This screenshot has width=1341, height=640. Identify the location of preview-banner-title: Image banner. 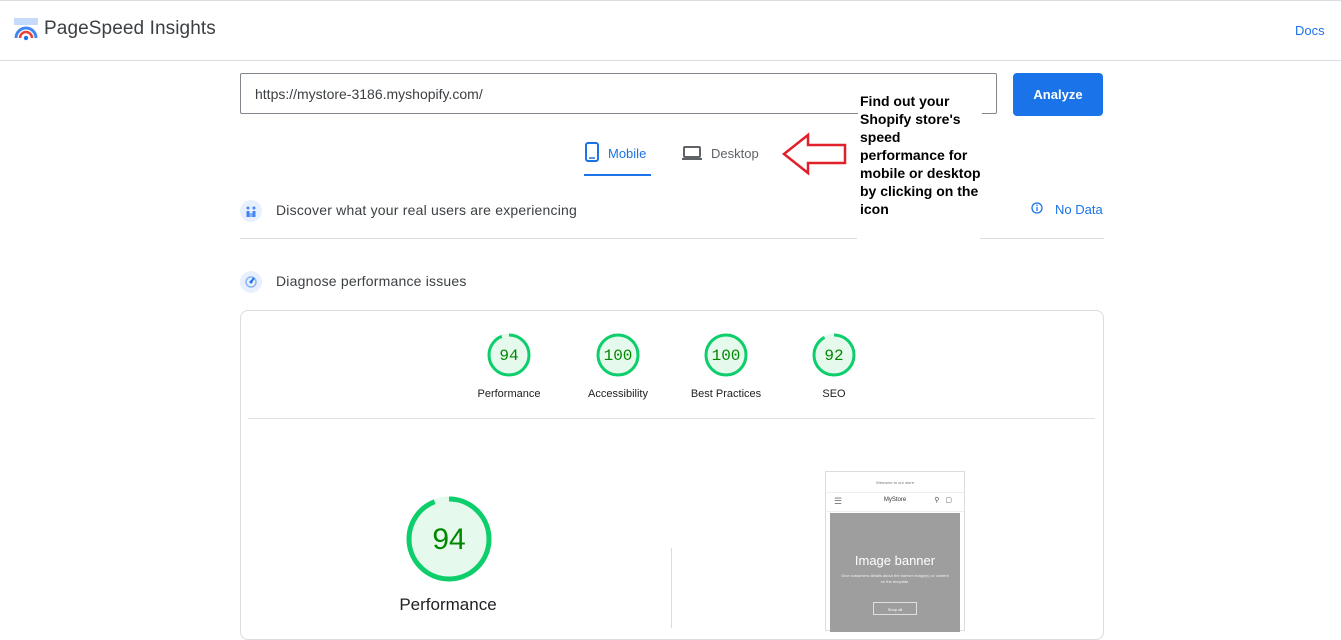
(895, 560).